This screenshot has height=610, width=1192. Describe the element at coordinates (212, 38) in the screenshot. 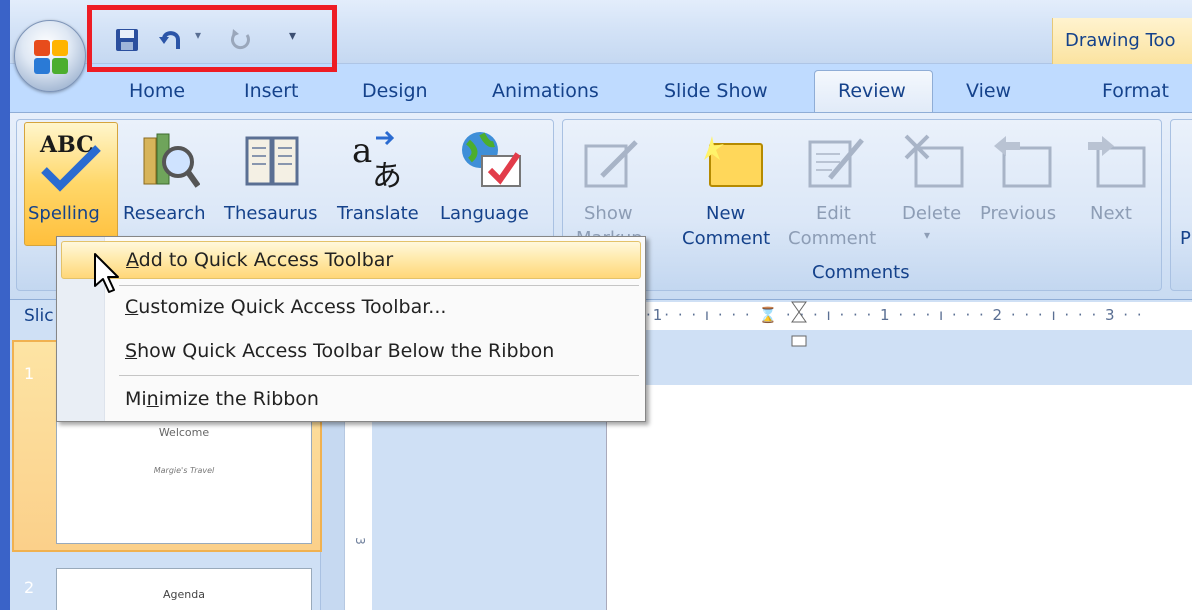

I see `qat-highlight-box` at that location.